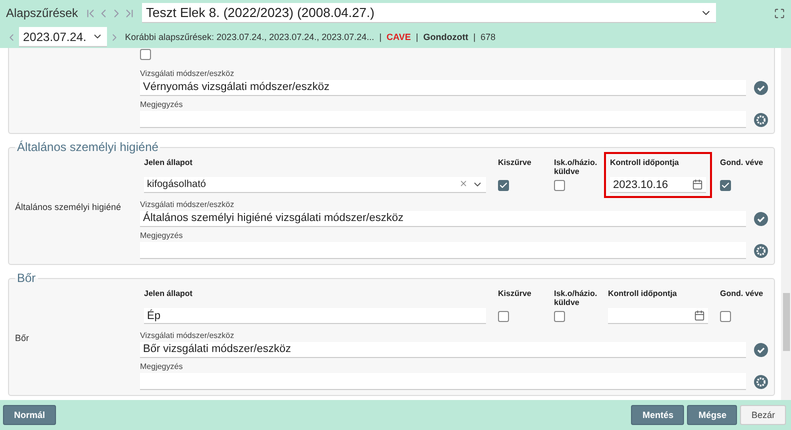  I want to click on section-title: Általános személyi higiéné, so click(88, 147).